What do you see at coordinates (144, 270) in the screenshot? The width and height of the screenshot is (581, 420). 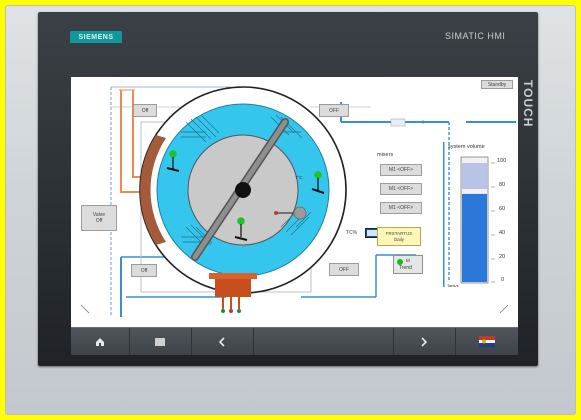 I see `valve-bottom-left: Off` at bounding box center [144, 270].